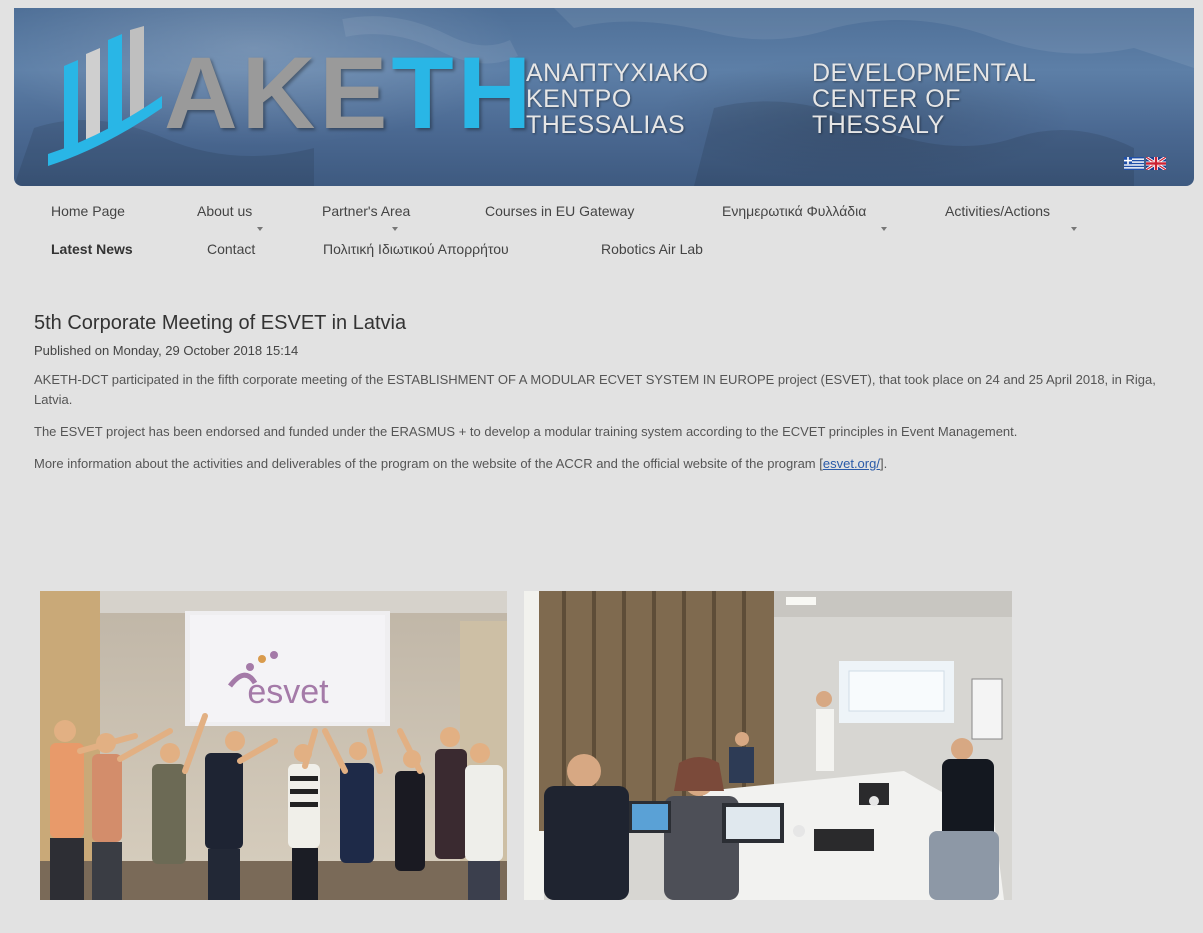 The width and height of the screenshot is (1203, 933). Describe the element at coordinates (1134, 163) in the screenshot. I see `greek-flag-icon` at that location.